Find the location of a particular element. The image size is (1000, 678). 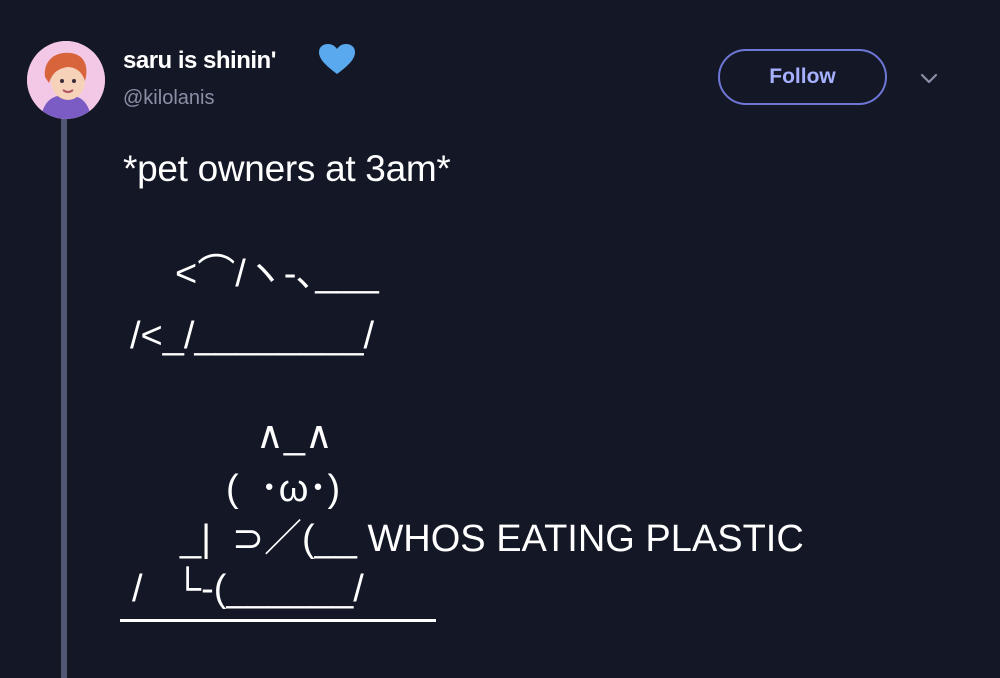

ascii-art-underline is located at coordinates (278, 620).